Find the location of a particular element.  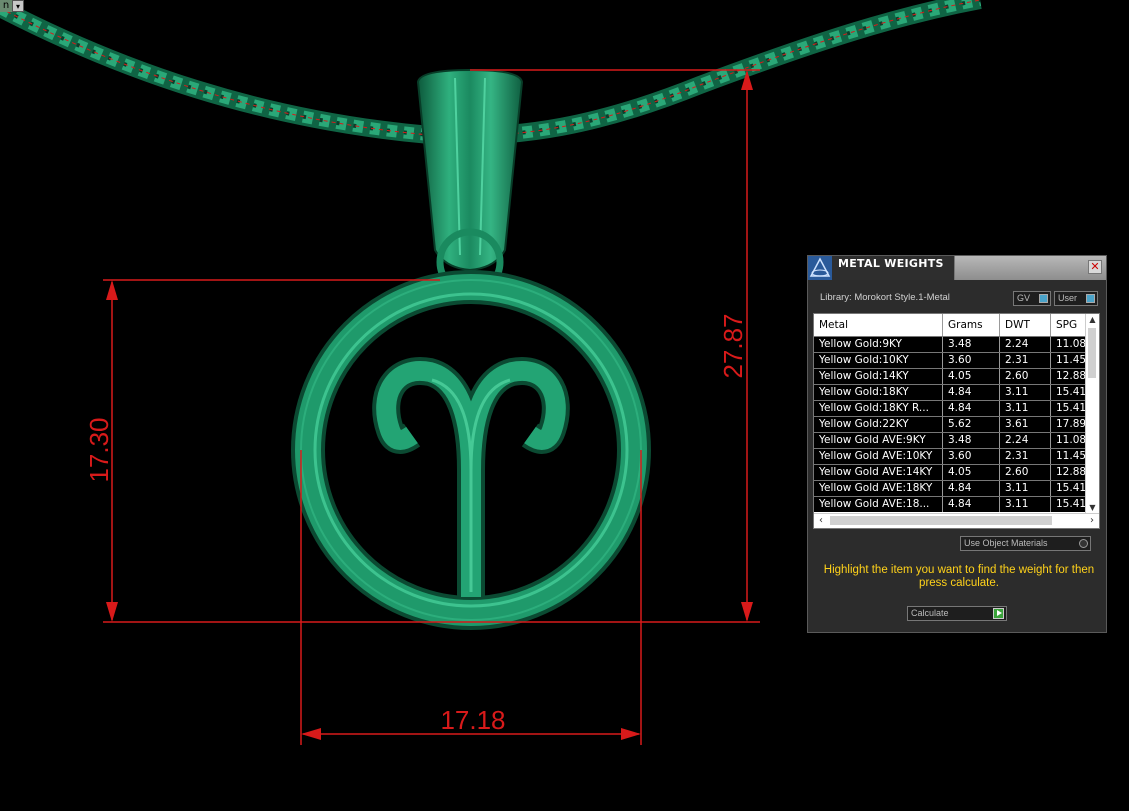

cell-metal: Yellow Gold AVE:14KY is located at coordinates (878, 472).